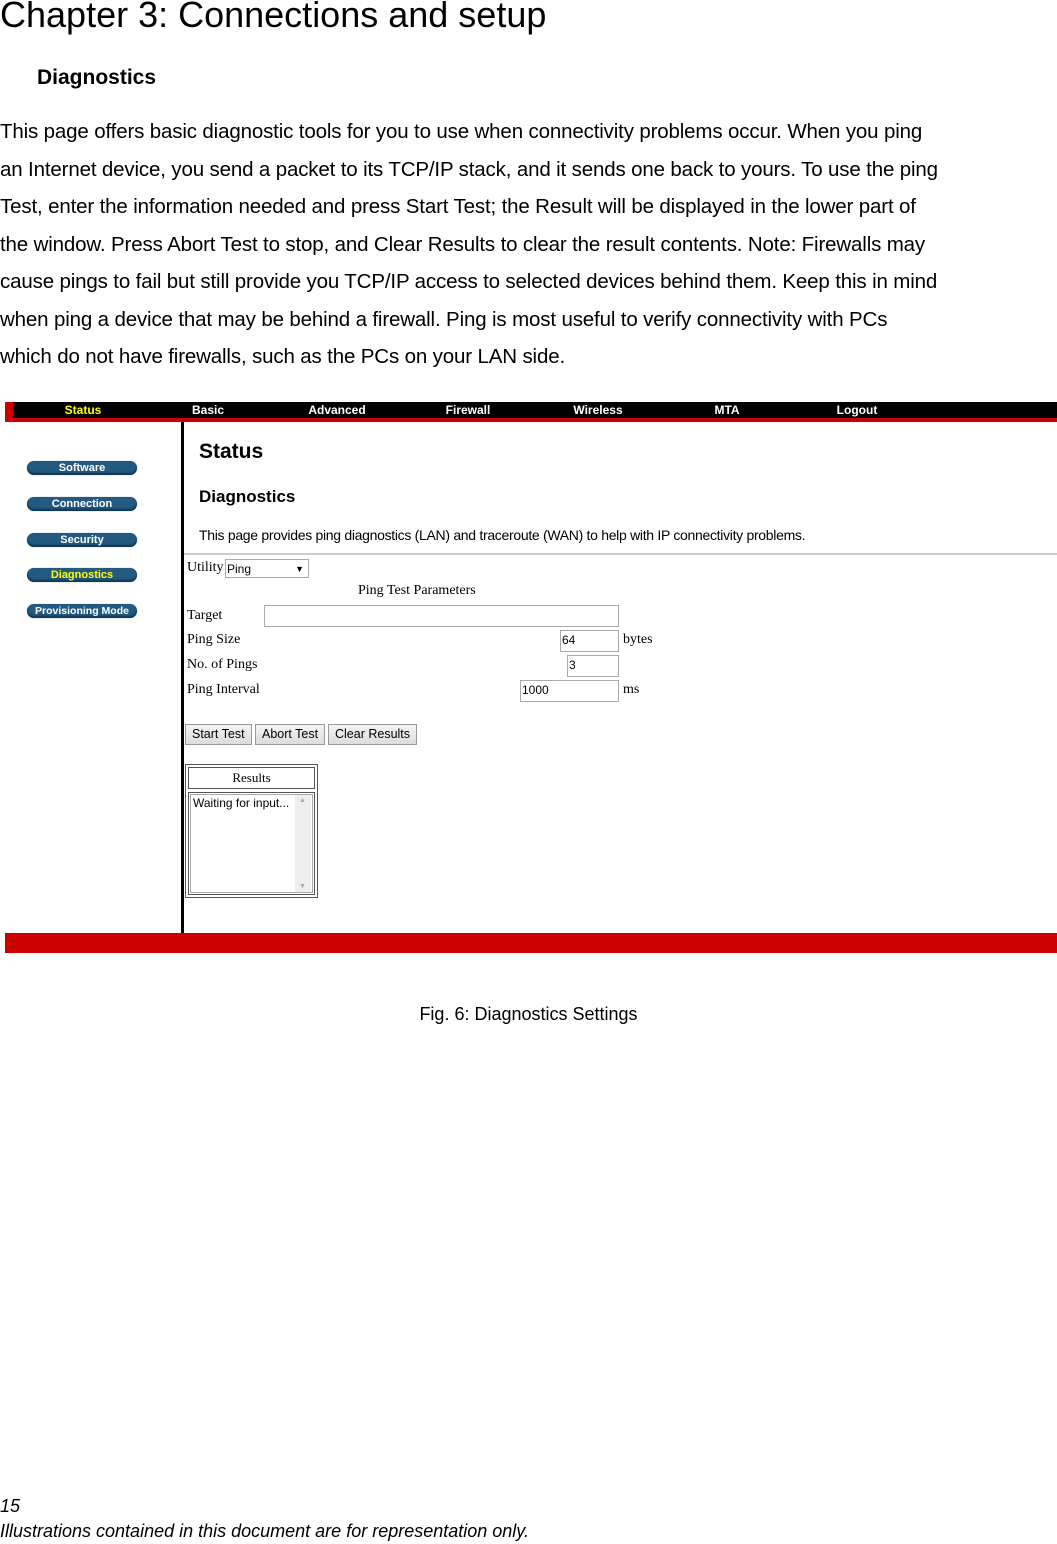  I want to click on divider, so click(620, 554).